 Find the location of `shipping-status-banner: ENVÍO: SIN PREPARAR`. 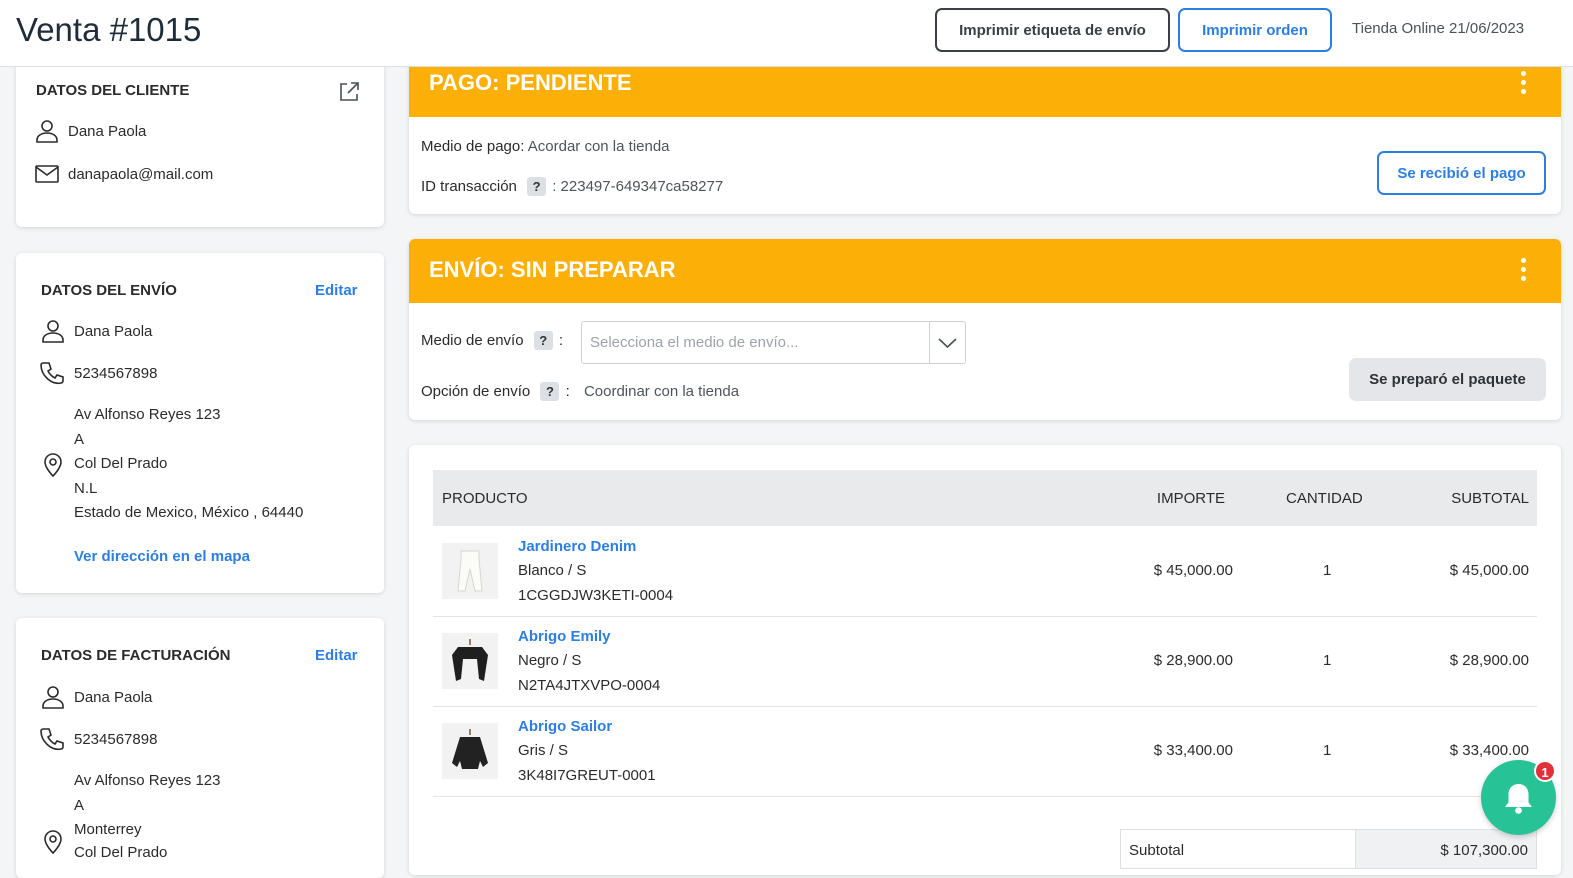

shipping-status-banner: ENVÍO: SIN PREPARAR is located at coordinates (985, 271).